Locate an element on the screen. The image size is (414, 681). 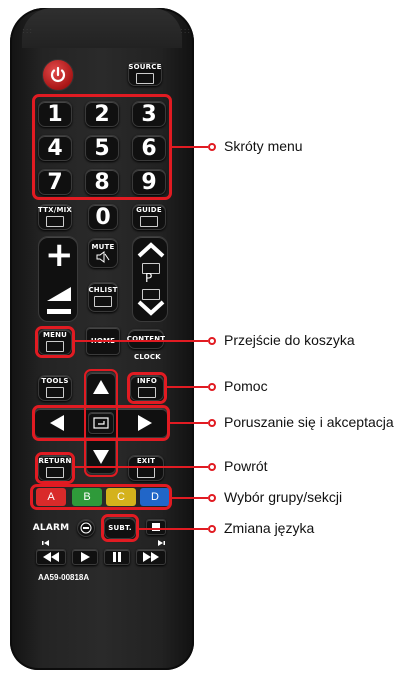
mute-button: MUTE is located at coordinates (103, 253).